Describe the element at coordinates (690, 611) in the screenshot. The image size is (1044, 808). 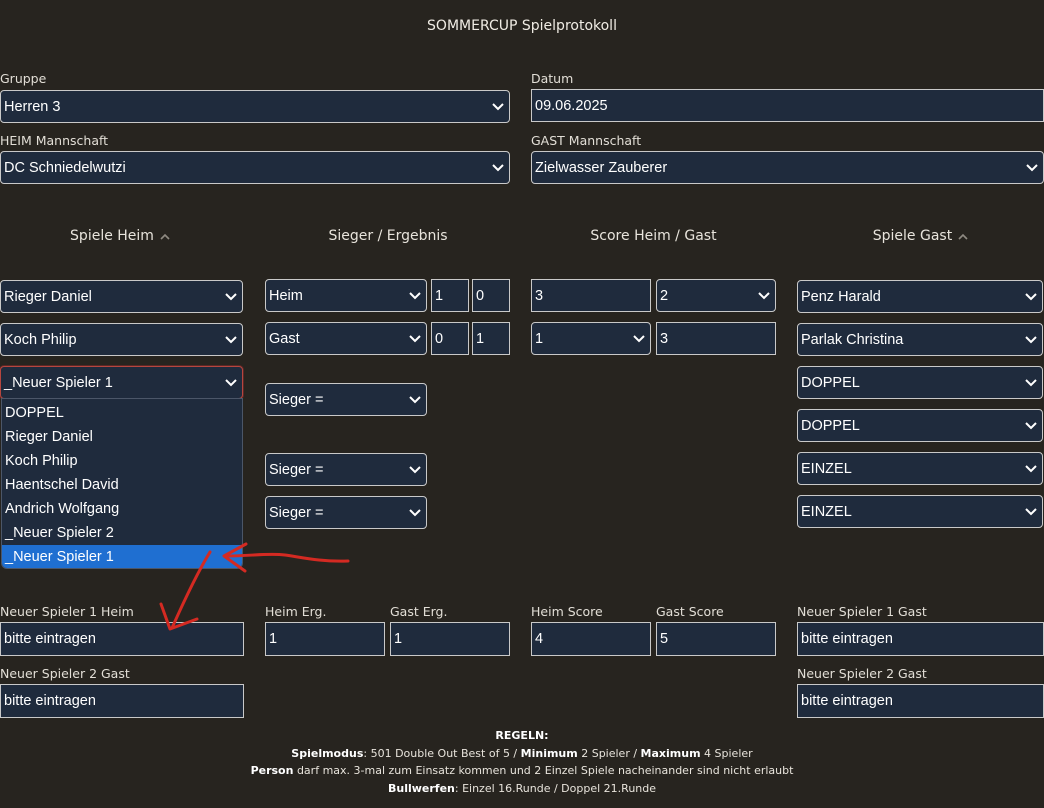
I see `gast-score-label: Gast Score` at that location.